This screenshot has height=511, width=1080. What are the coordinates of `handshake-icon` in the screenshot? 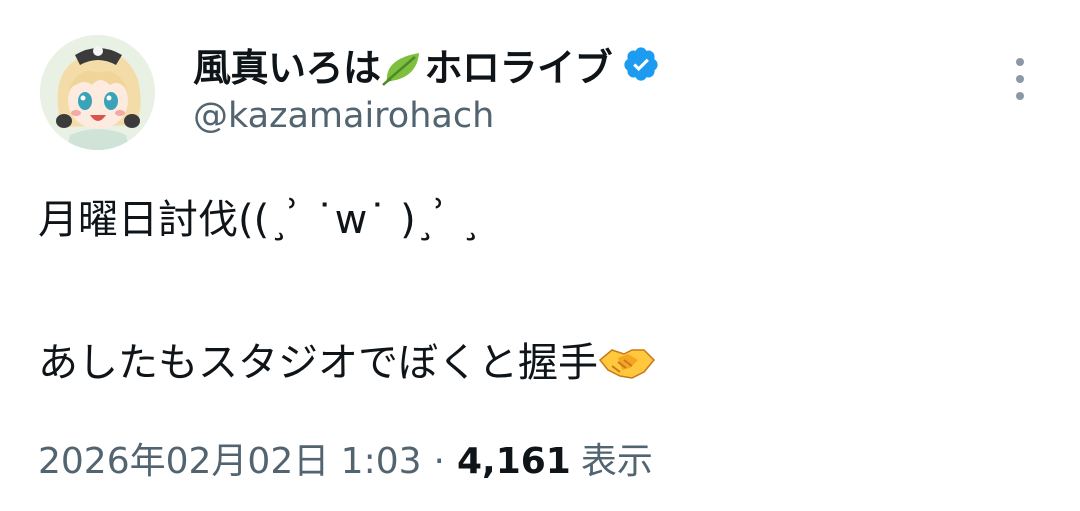 It's located at (627, 364).